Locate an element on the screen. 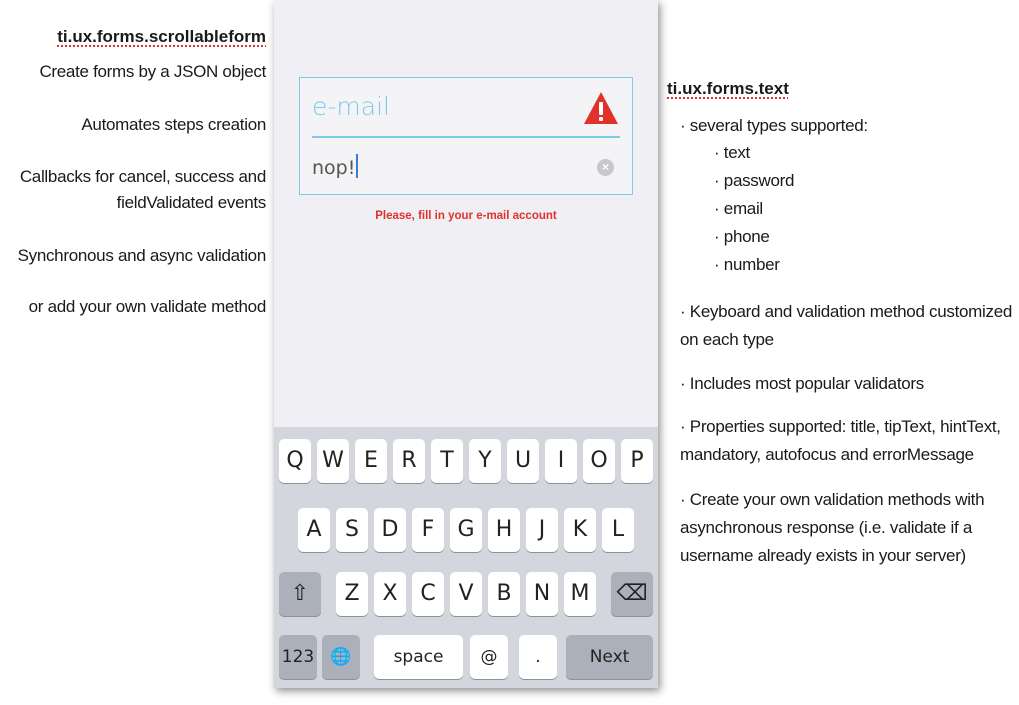 This screenshot has height=705, width=1019. shift-icon: ⇧ is located at coordinates (300, 594).